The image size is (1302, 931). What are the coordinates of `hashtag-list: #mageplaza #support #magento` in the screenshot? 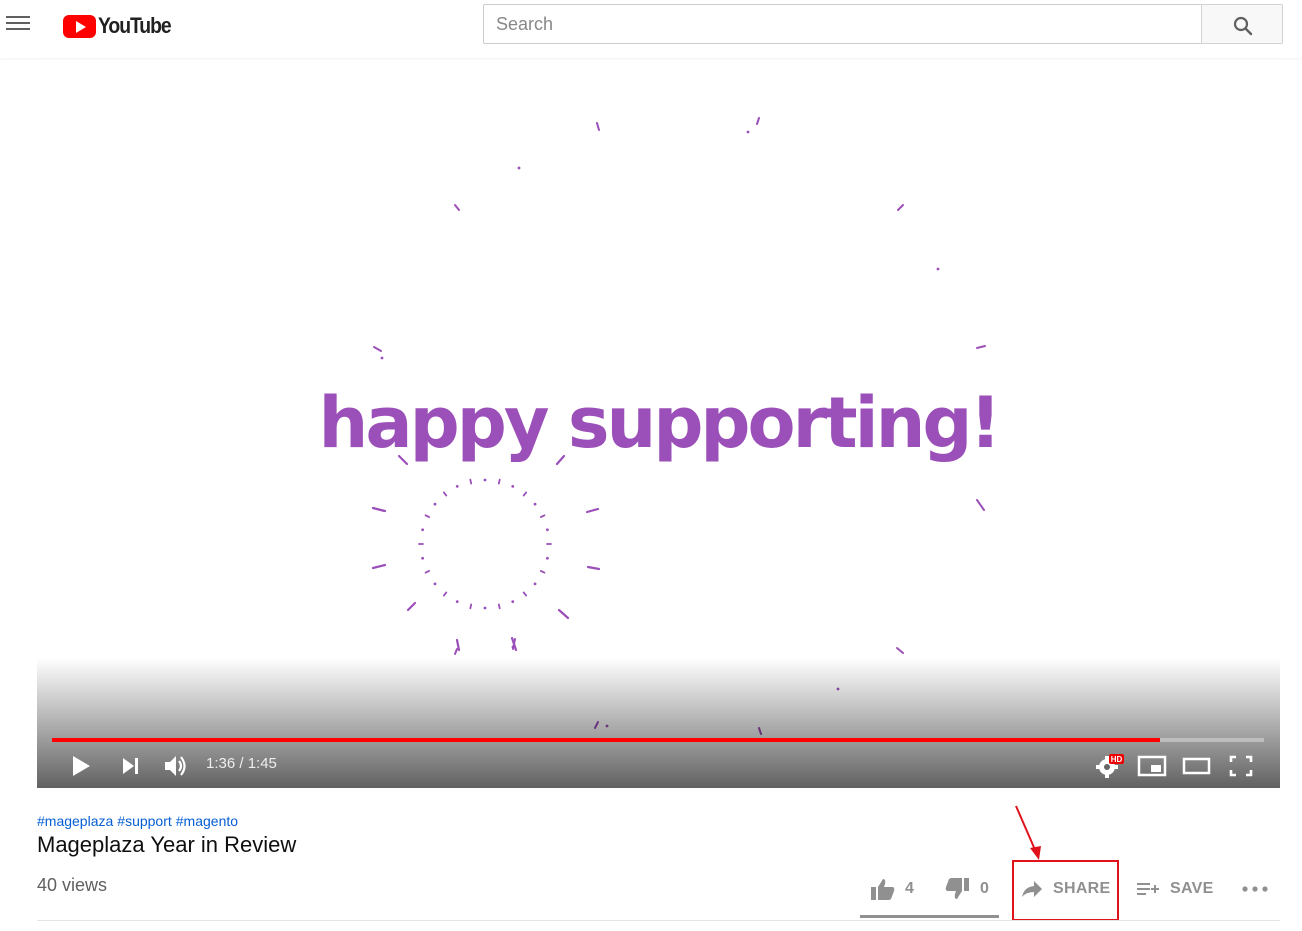 It's located at (139, 821).